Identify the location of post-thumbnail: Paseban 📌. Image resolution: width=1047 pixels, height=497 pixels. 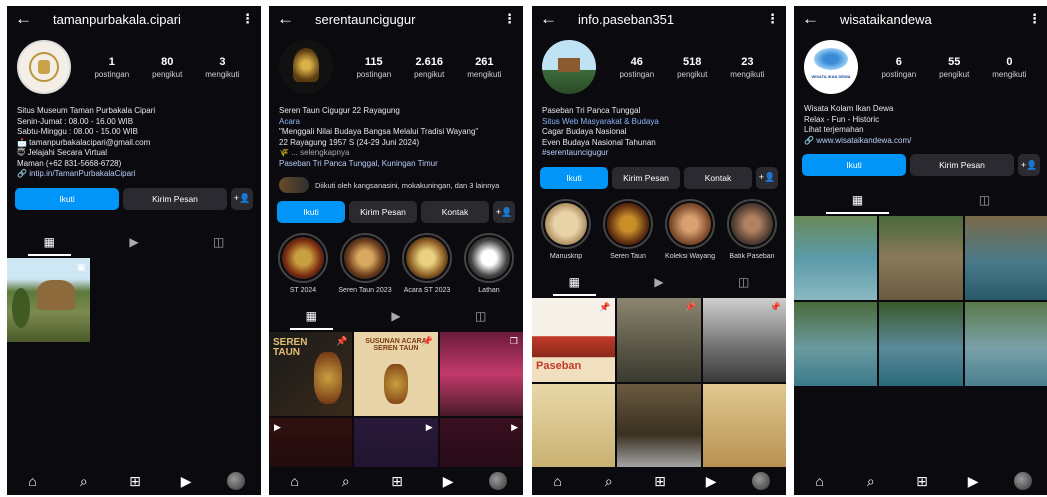
(574, 339).